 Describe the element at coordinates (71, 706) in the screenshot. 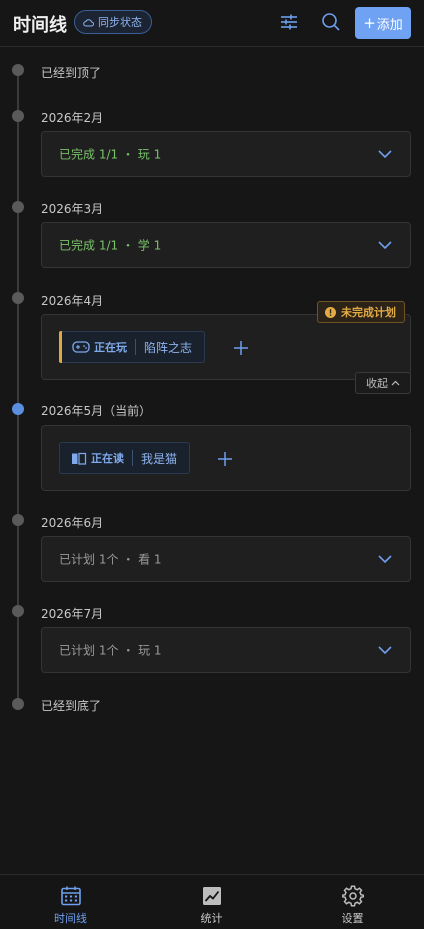

I see `timeline-bottom-end: 已经到底了` at that location.